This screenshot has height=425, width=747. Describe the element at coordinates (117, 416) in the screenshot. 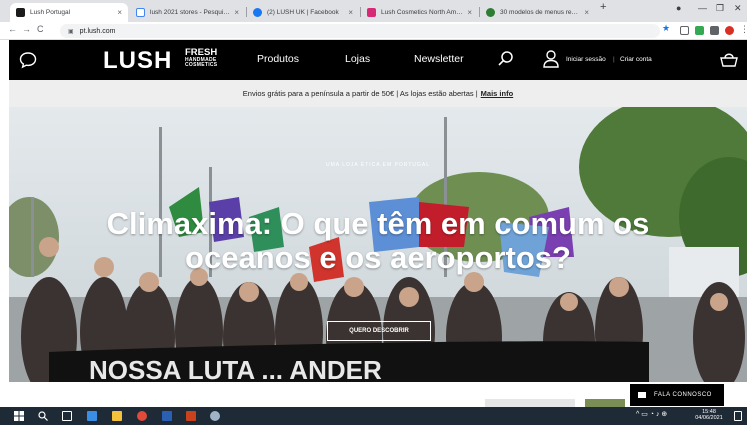

I see `file-explorer-icon` at that location.